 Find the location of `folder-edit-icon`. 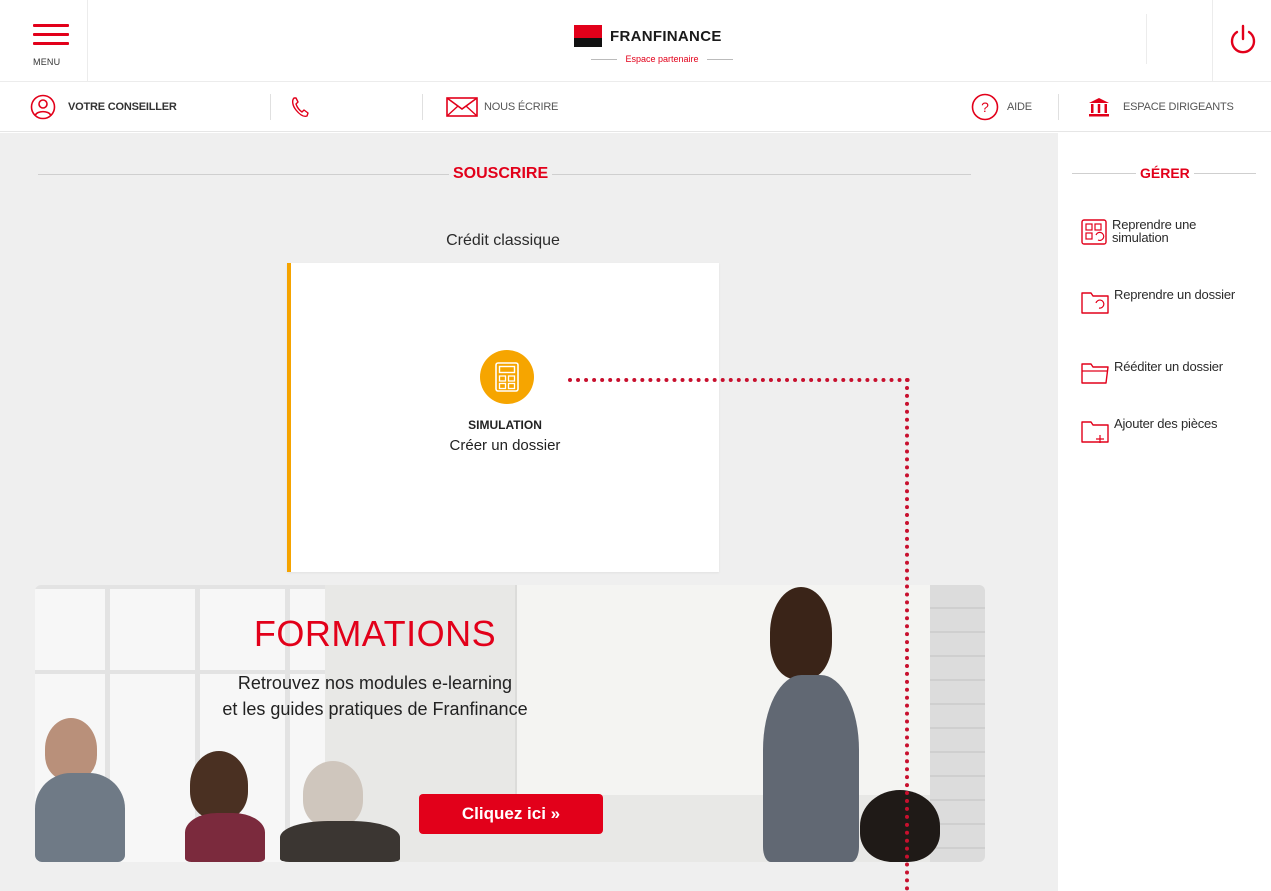

folder-edit-icon is located at coordinates (1095, 373).